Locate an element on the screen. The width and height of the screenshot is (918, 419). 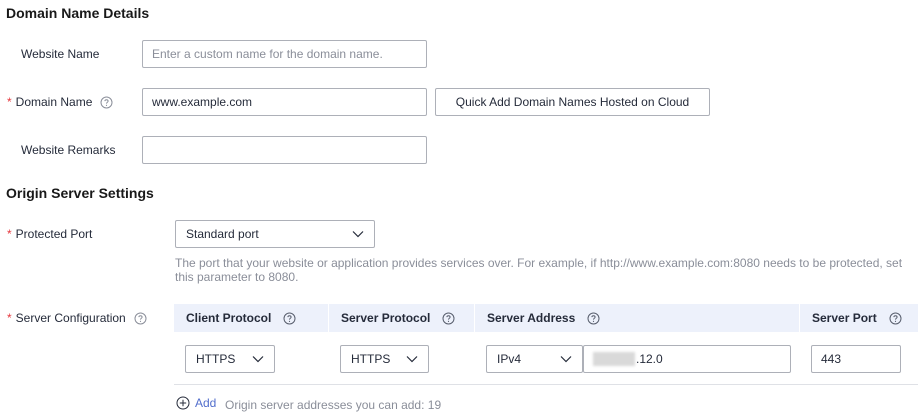
table-row-divider is located at coordinates (546, 384).